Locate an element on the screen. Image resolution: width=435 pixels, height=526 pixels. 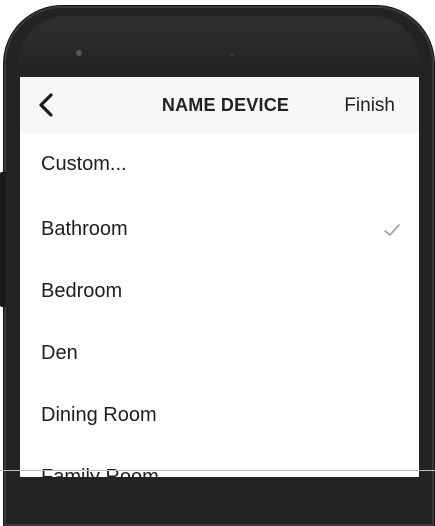
list-item-bedroom: Bedroom is located at coordinates (219, 287).